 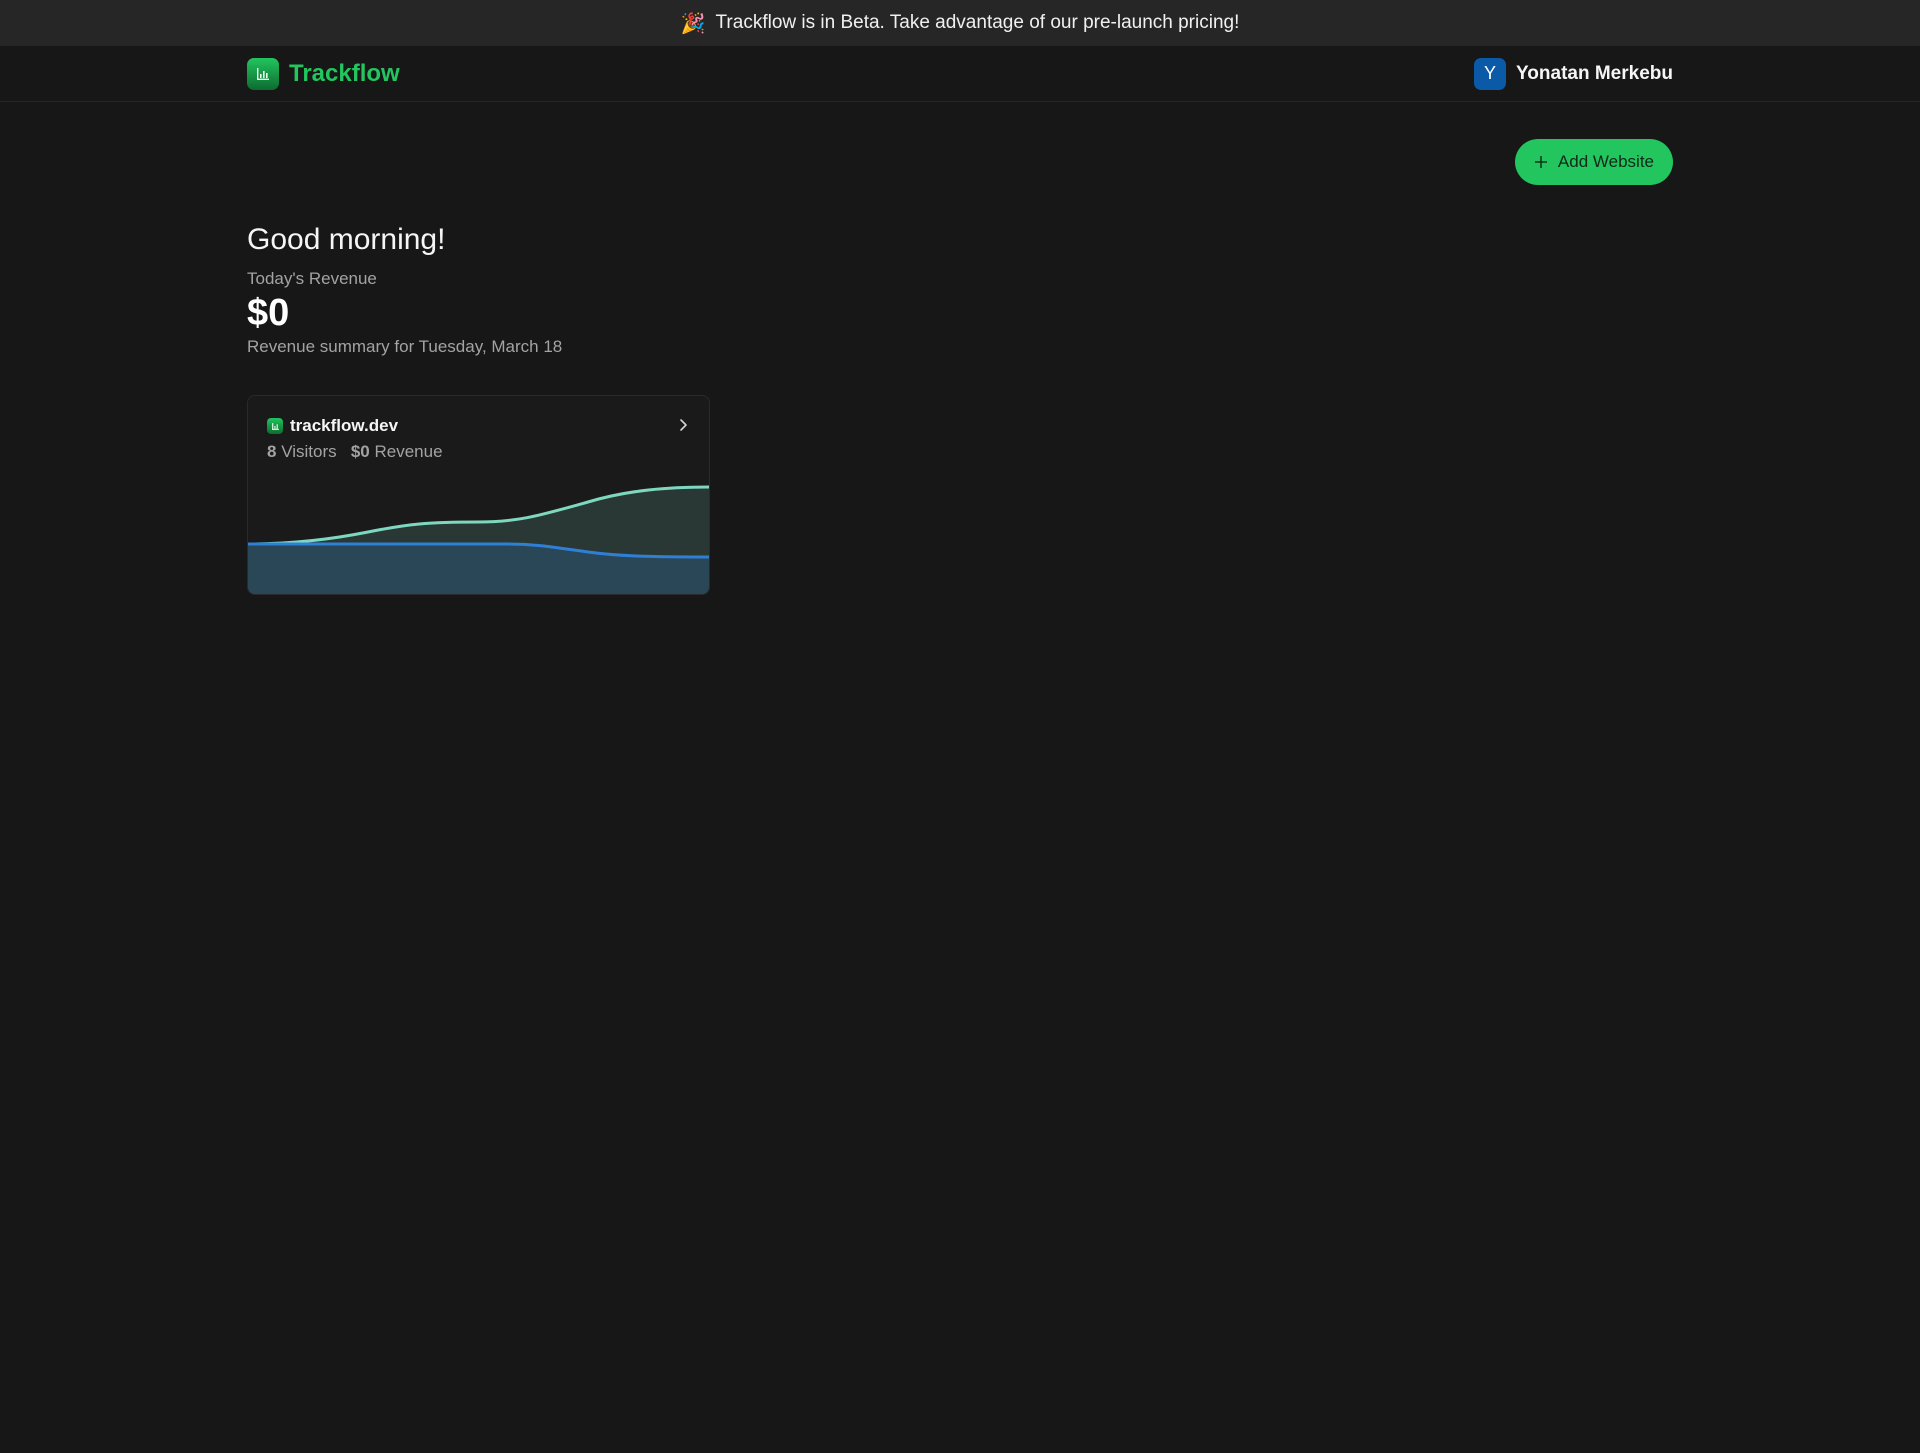 I want to click on visitors-label: Visitors, so click(x=309, y=451).